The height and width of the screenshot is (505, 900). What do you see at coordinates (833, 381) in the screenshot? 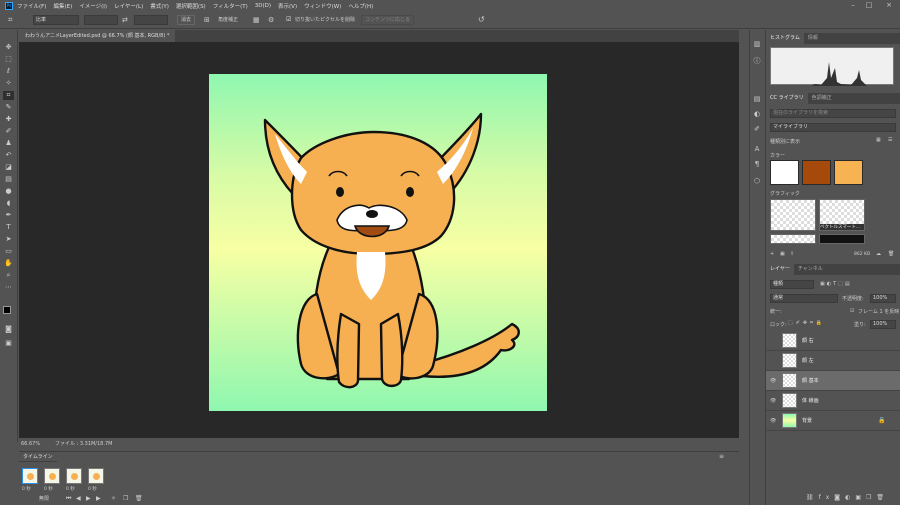
I see `layer-row: 👁 顔 基本` at bounding box center [833, 381].